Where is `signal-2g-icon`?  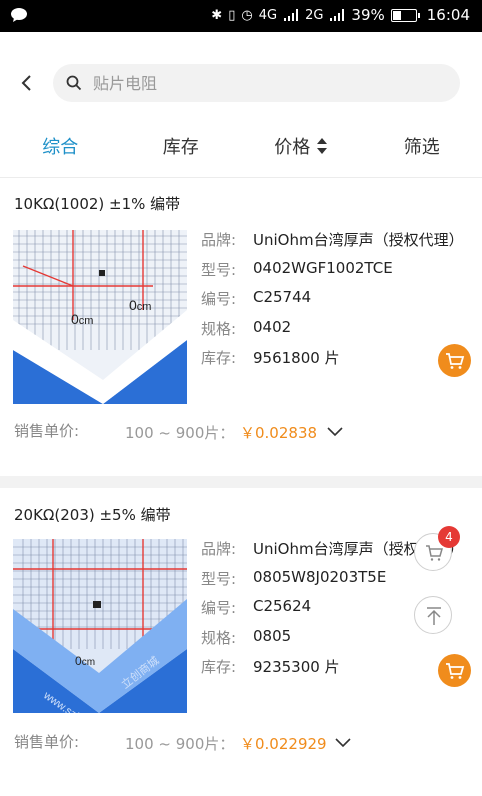
signal-2g-icon is located at coordinates (337, 15).